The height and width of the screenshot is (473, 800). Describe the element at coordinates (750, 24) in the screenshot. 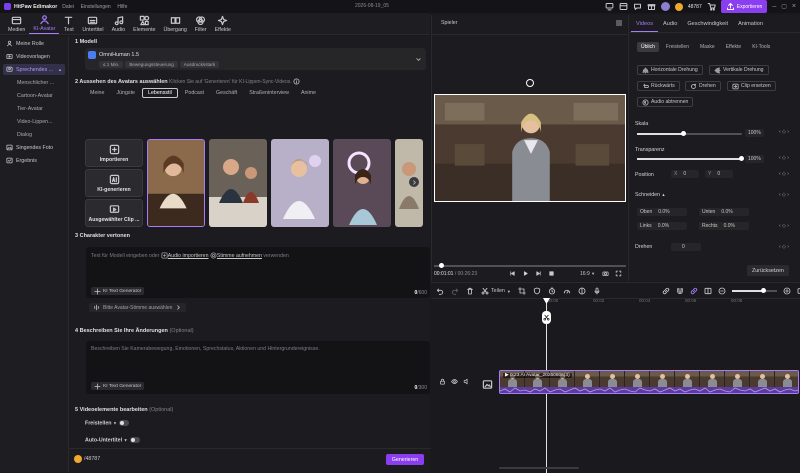

I see `property-tab: Animation` at that location.